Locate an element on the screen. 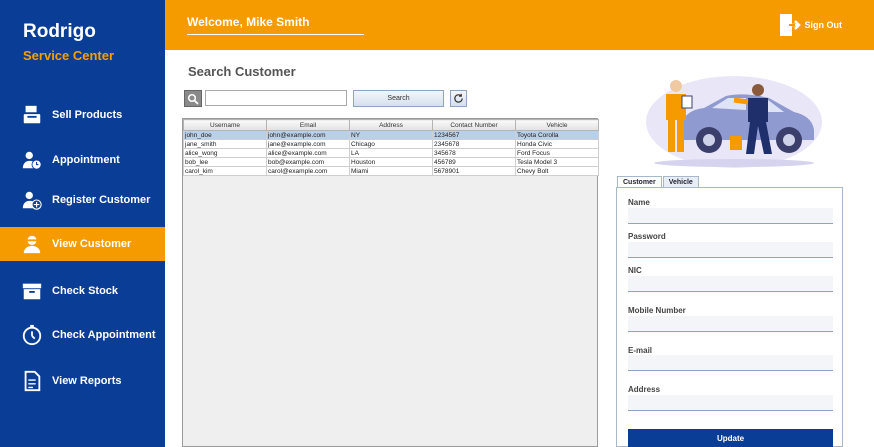 The width and height of the screenshot is (874, 447). table-cell: NY is located at coordinates (391, 135).